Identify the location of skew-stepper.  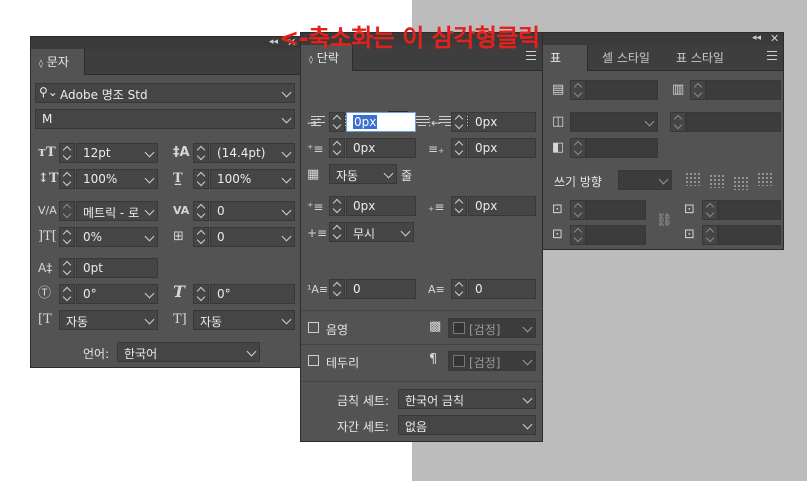
(201, 294).